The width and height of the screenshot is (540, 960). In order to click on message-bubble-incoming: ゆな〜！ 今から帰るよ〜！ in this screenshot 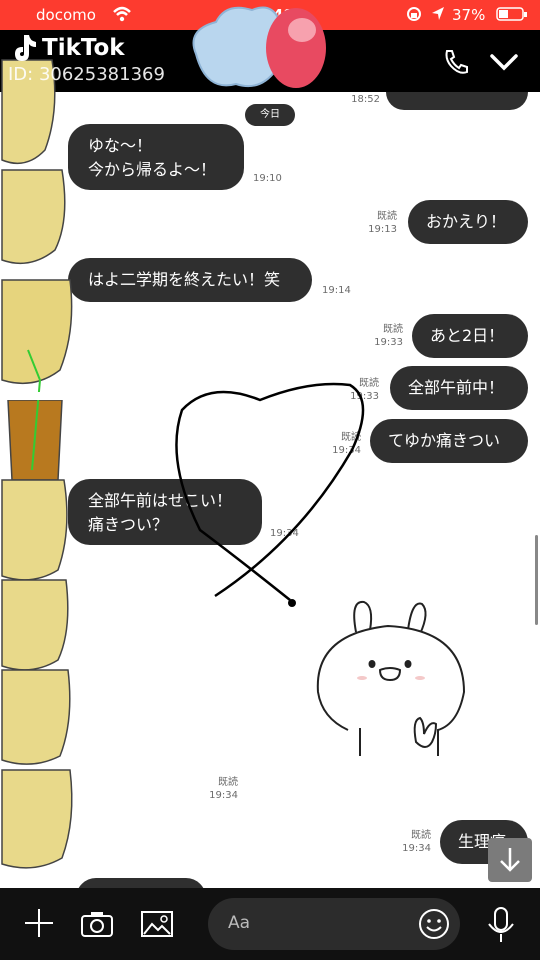, I will do `click(156, 157)`.